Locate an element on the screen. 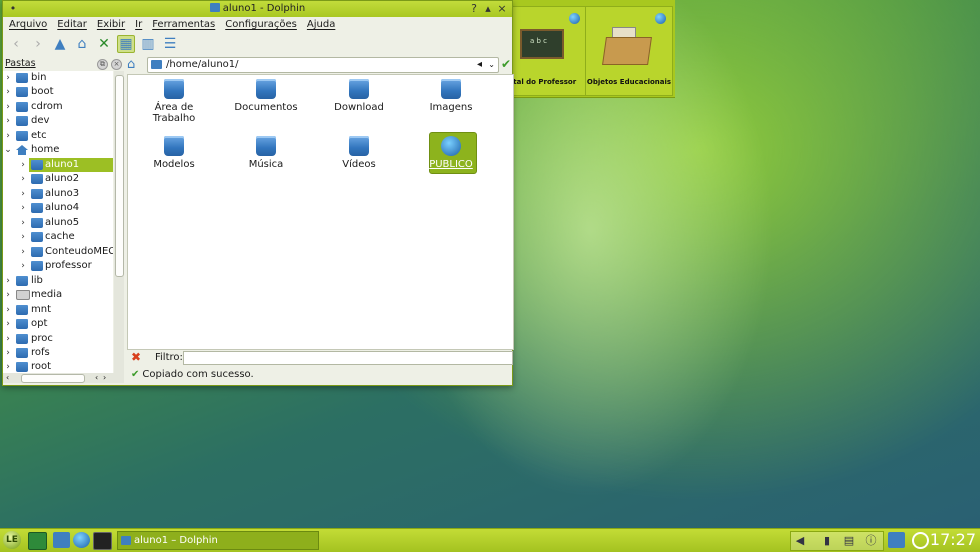 The height and width of the screenshot is (552, 980). objetos-educacionais-tile: Objetos Educacionais is located at coordinates (629, 51).